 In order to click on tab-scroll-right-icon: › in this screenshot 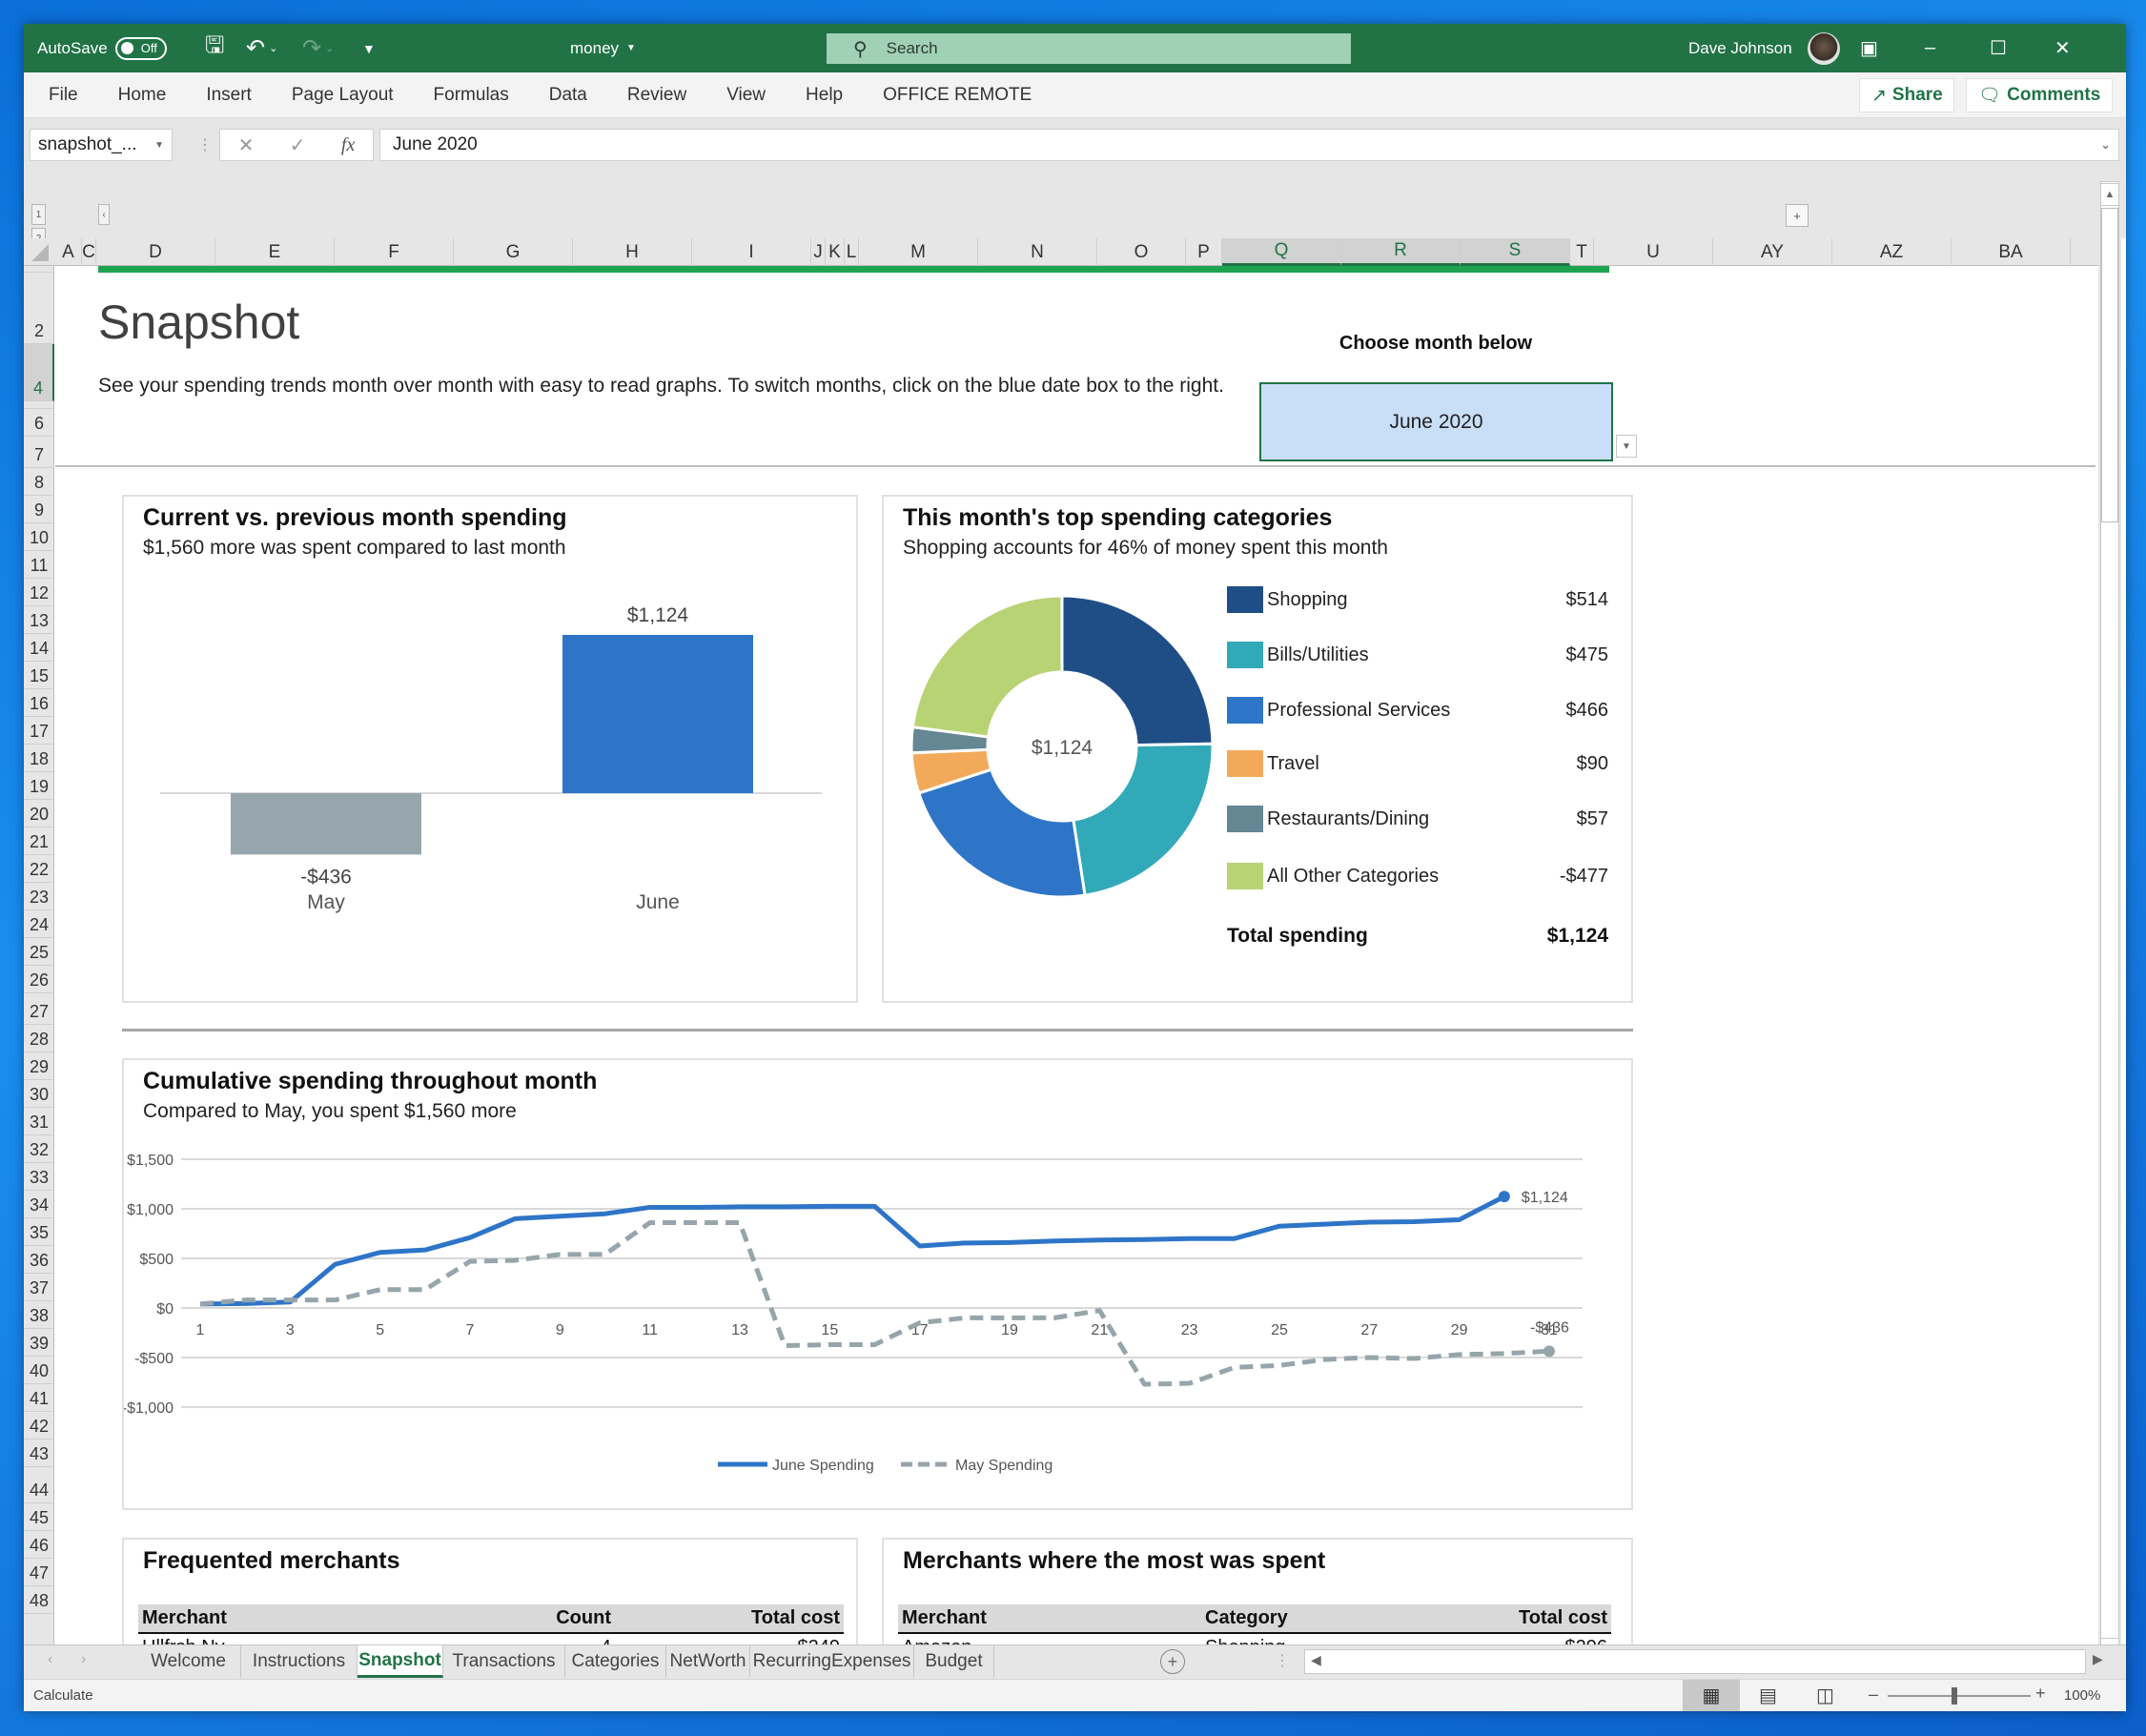, I will do `click(83, 1659)`.